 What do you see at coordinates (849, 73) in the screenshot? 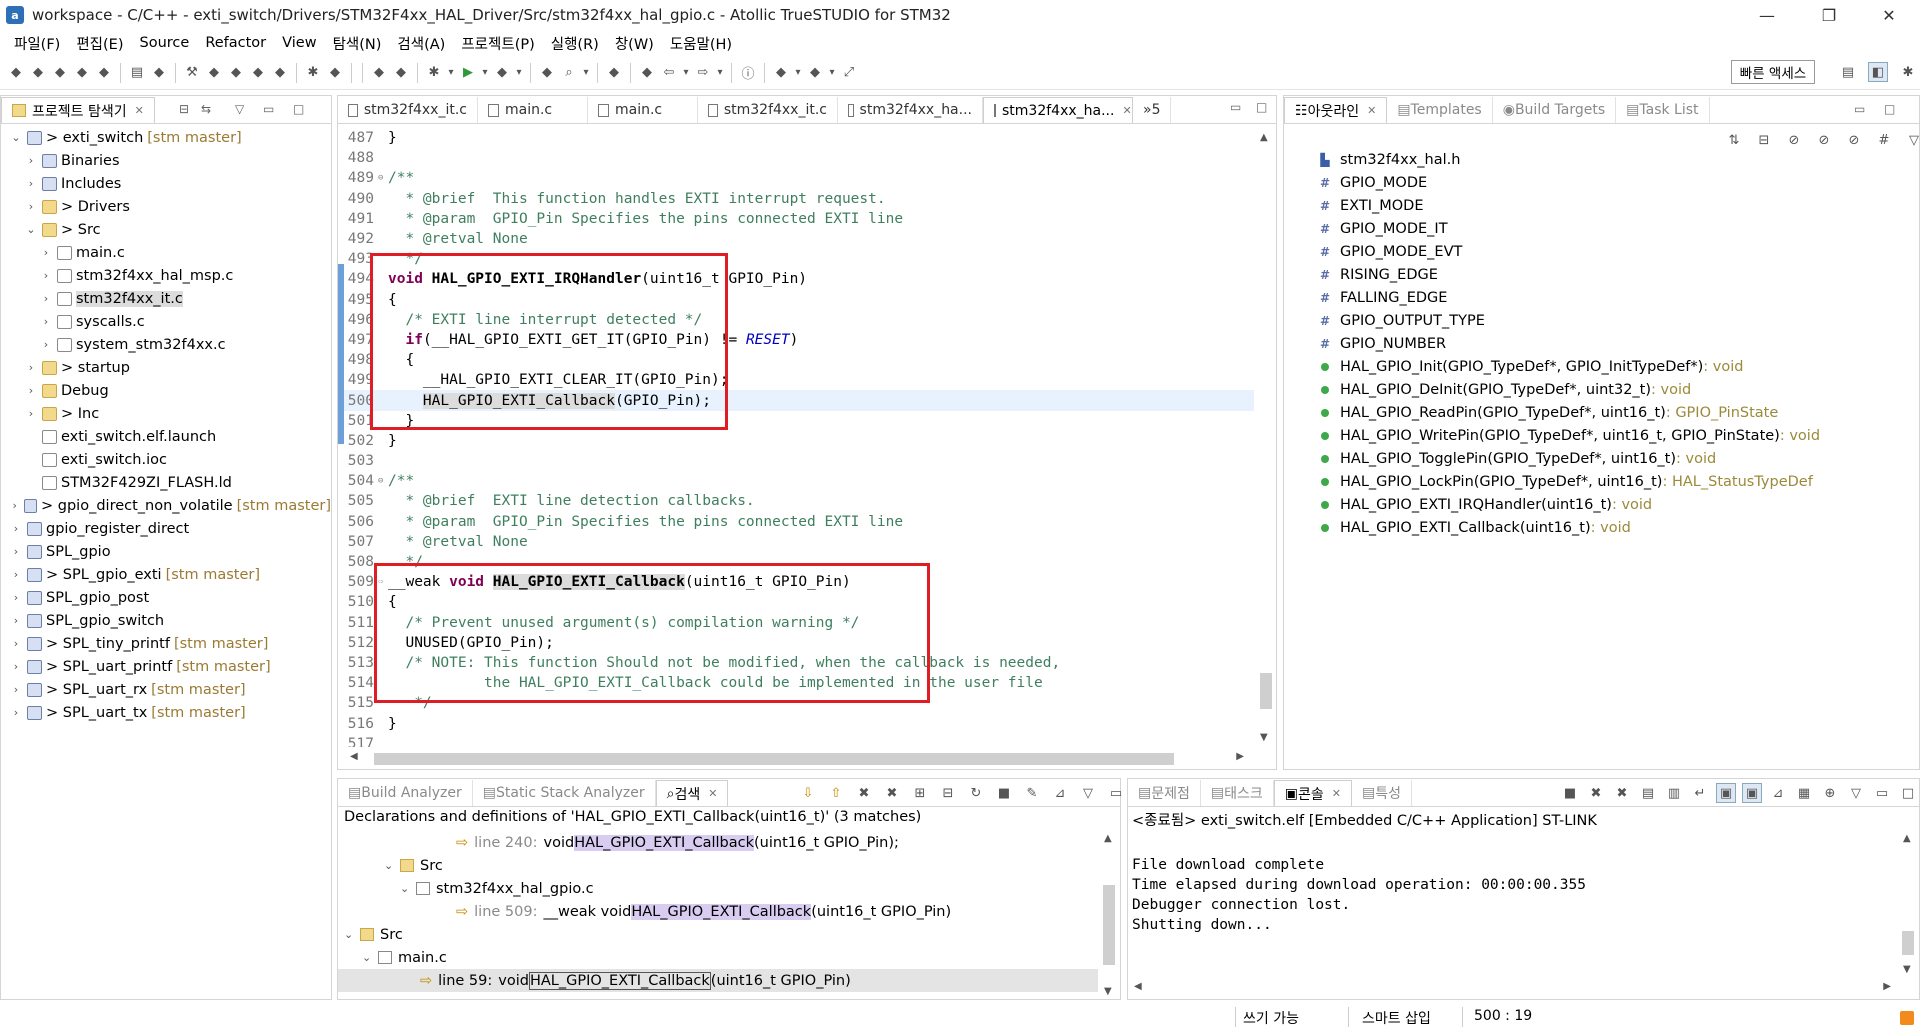
I see `expand-icon: ⤢` at bounding box center [849, 73].